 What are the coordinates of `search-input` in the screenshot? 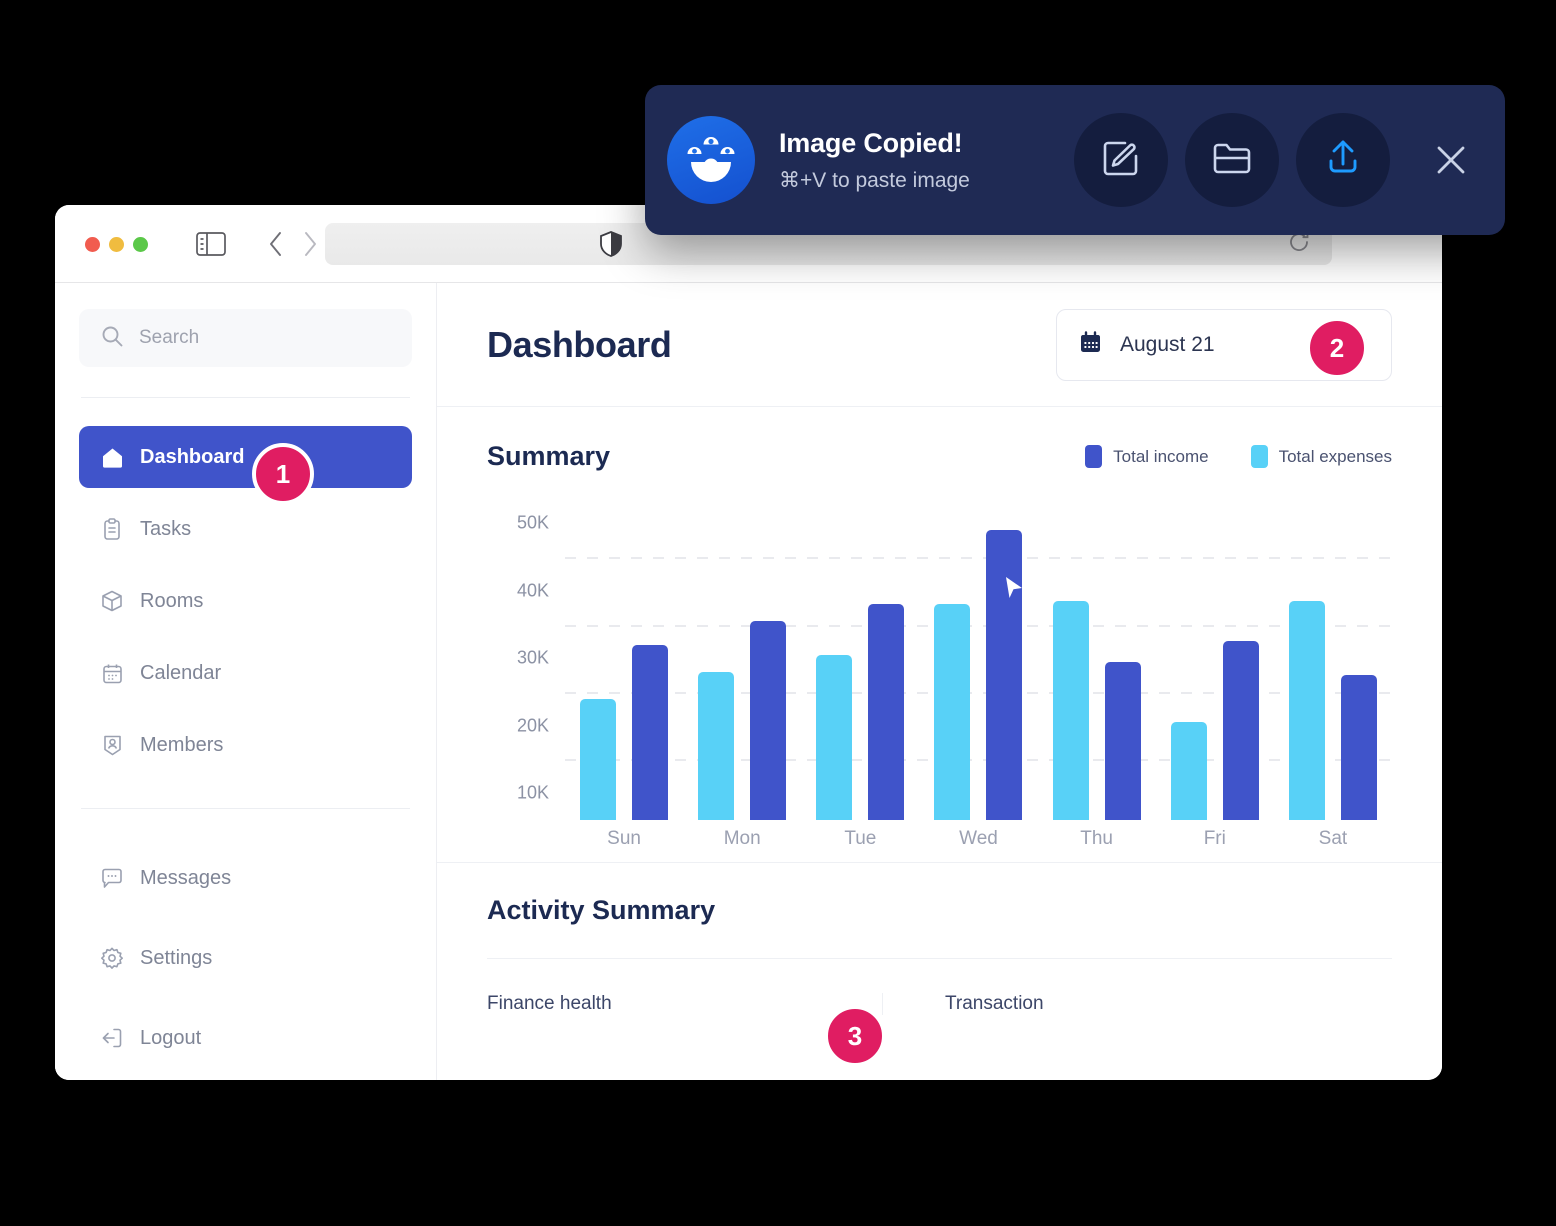 It's located at (264, 338).